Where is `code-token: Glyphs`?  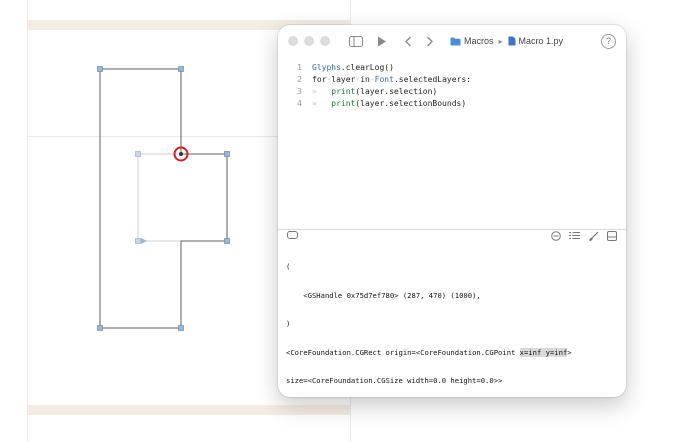
code-token: Glyphs is located at coordinates (326, 67).